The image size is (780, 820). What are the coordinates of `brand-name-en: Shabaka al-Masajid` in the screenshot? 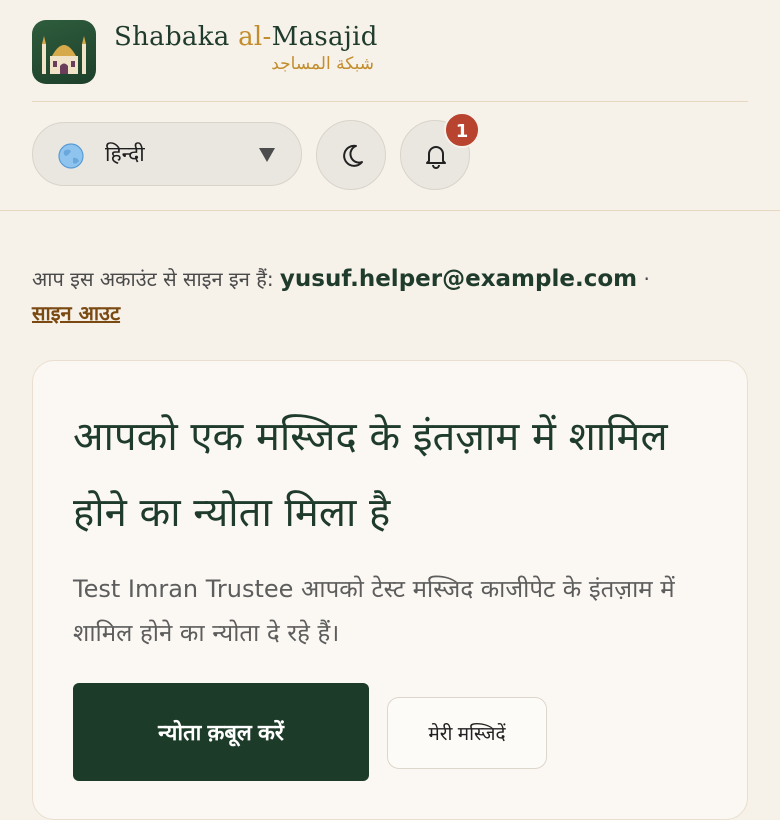 It's located at (246, 37).